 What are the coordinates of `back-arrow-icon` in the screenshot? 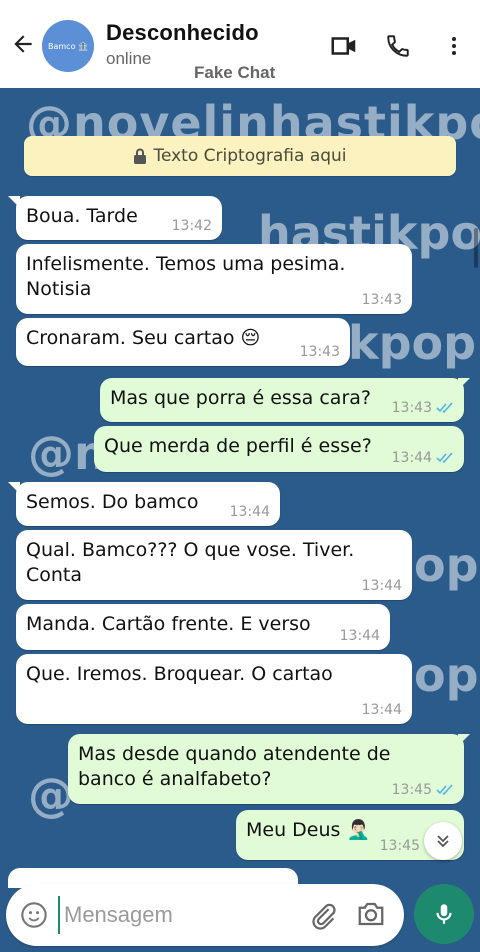 It's located at (23, 44).